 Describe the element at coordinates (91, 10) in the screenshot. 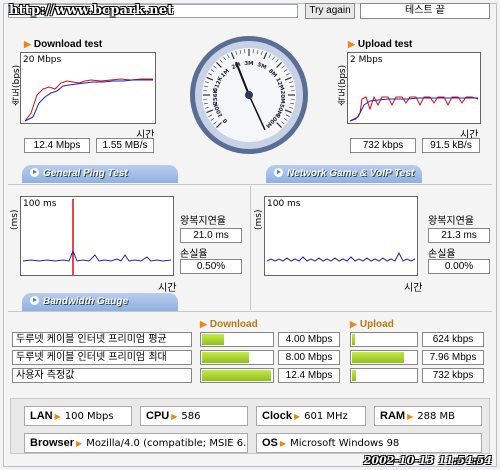

I see `watermark: http://www.bcpark.net` at that location.